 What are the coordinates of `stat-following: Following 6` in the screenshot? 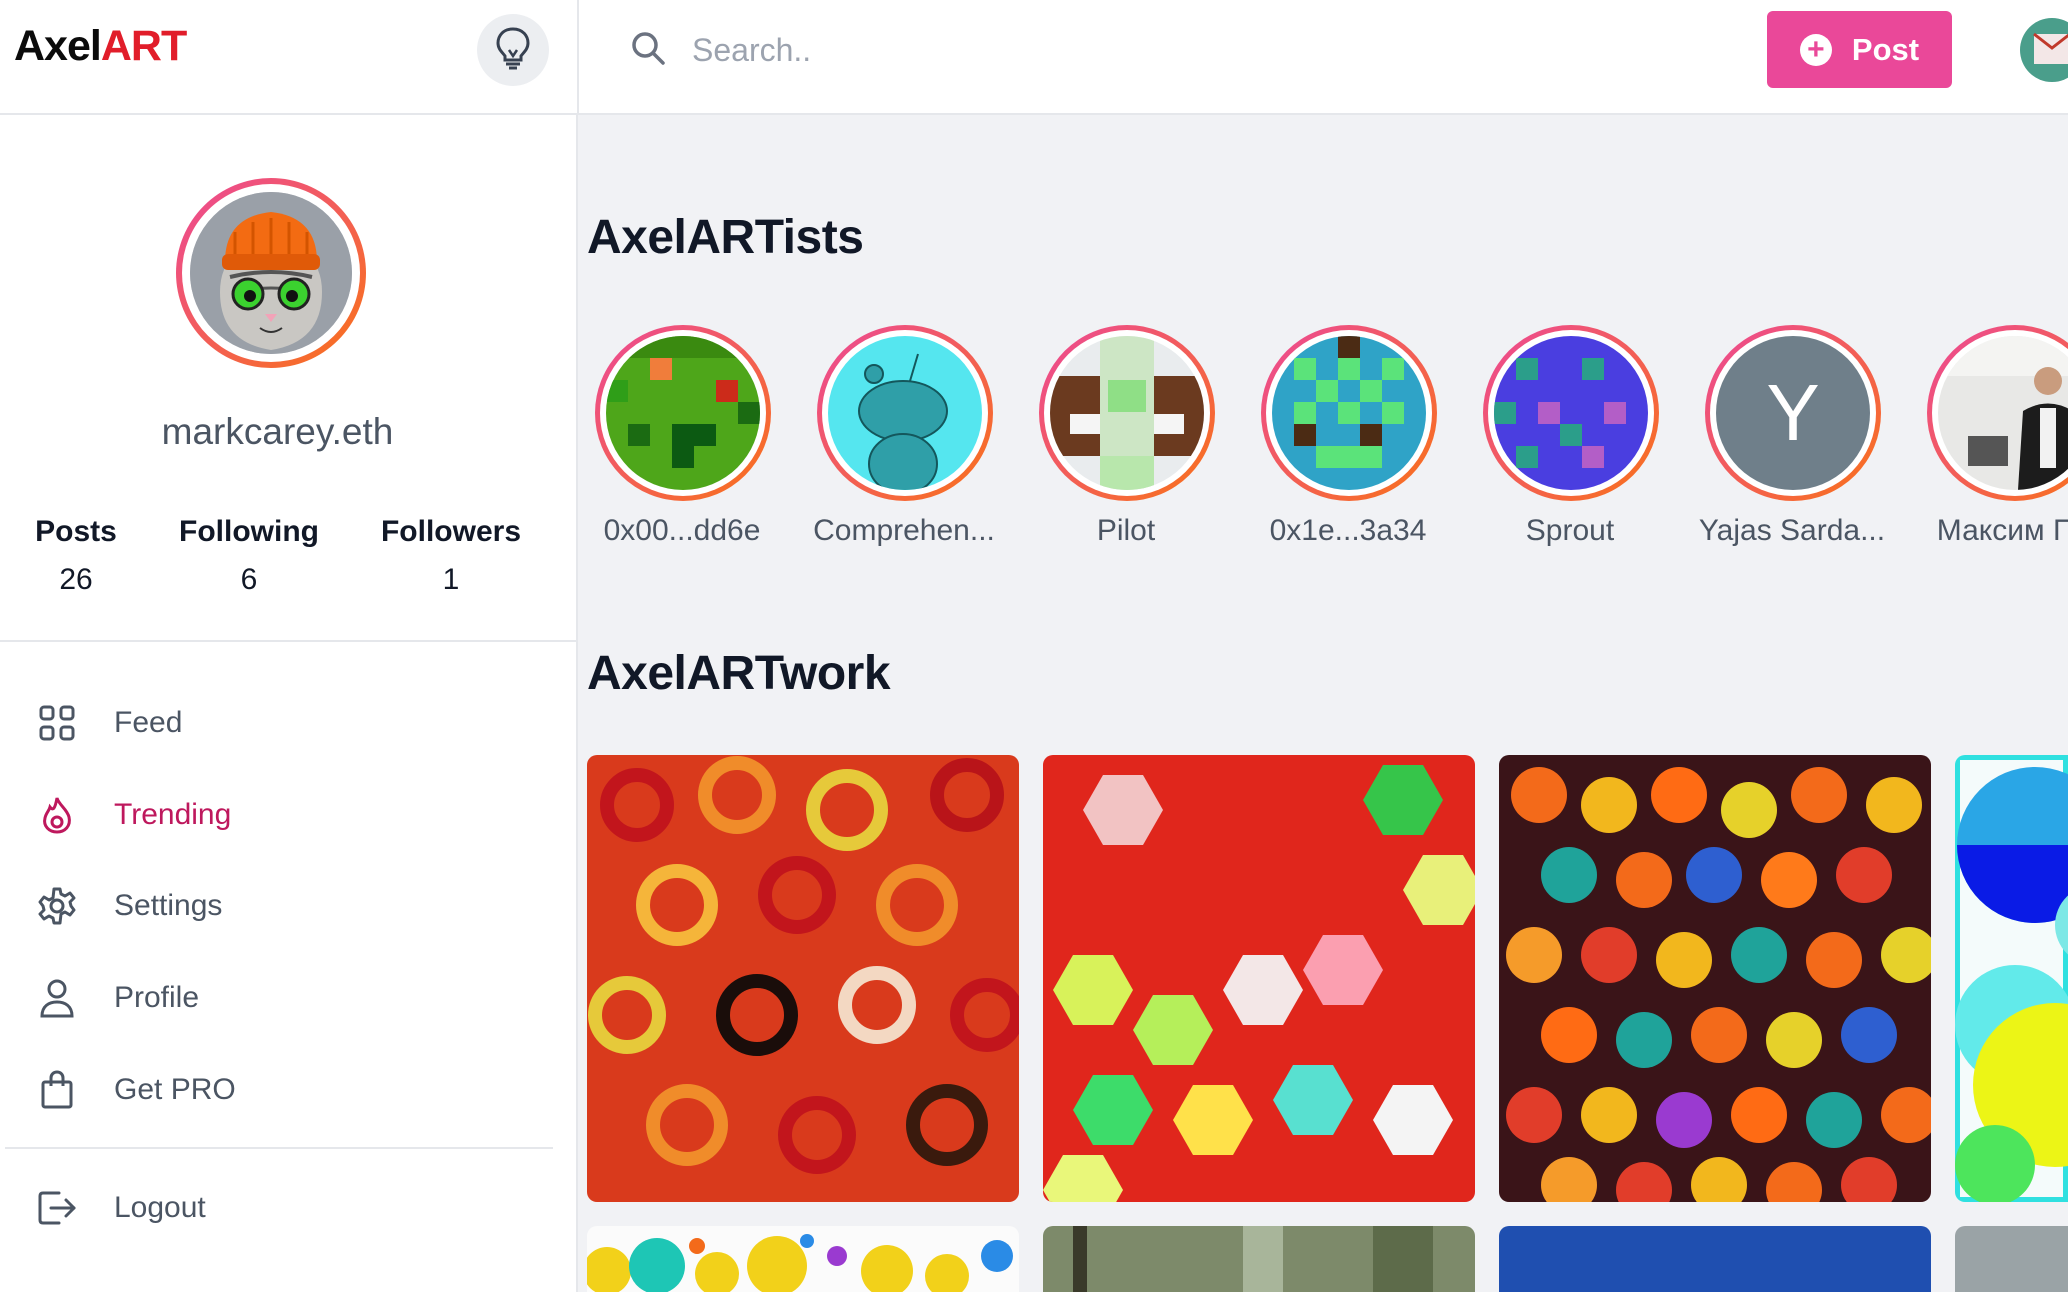 It's located at (249, 556).